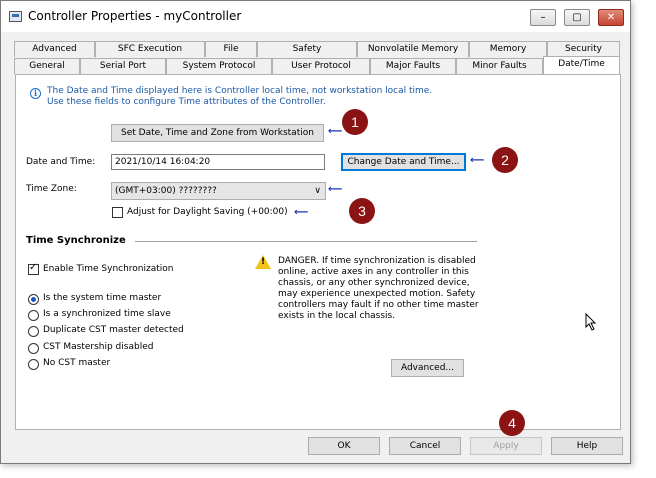 This screenshot has height=478, width=656. What do you see at coordinates (98, 347) in the screenshot?
I see `radio-cst-disabled-label: CST Mastership disabled` at bounding box center [98, 347].